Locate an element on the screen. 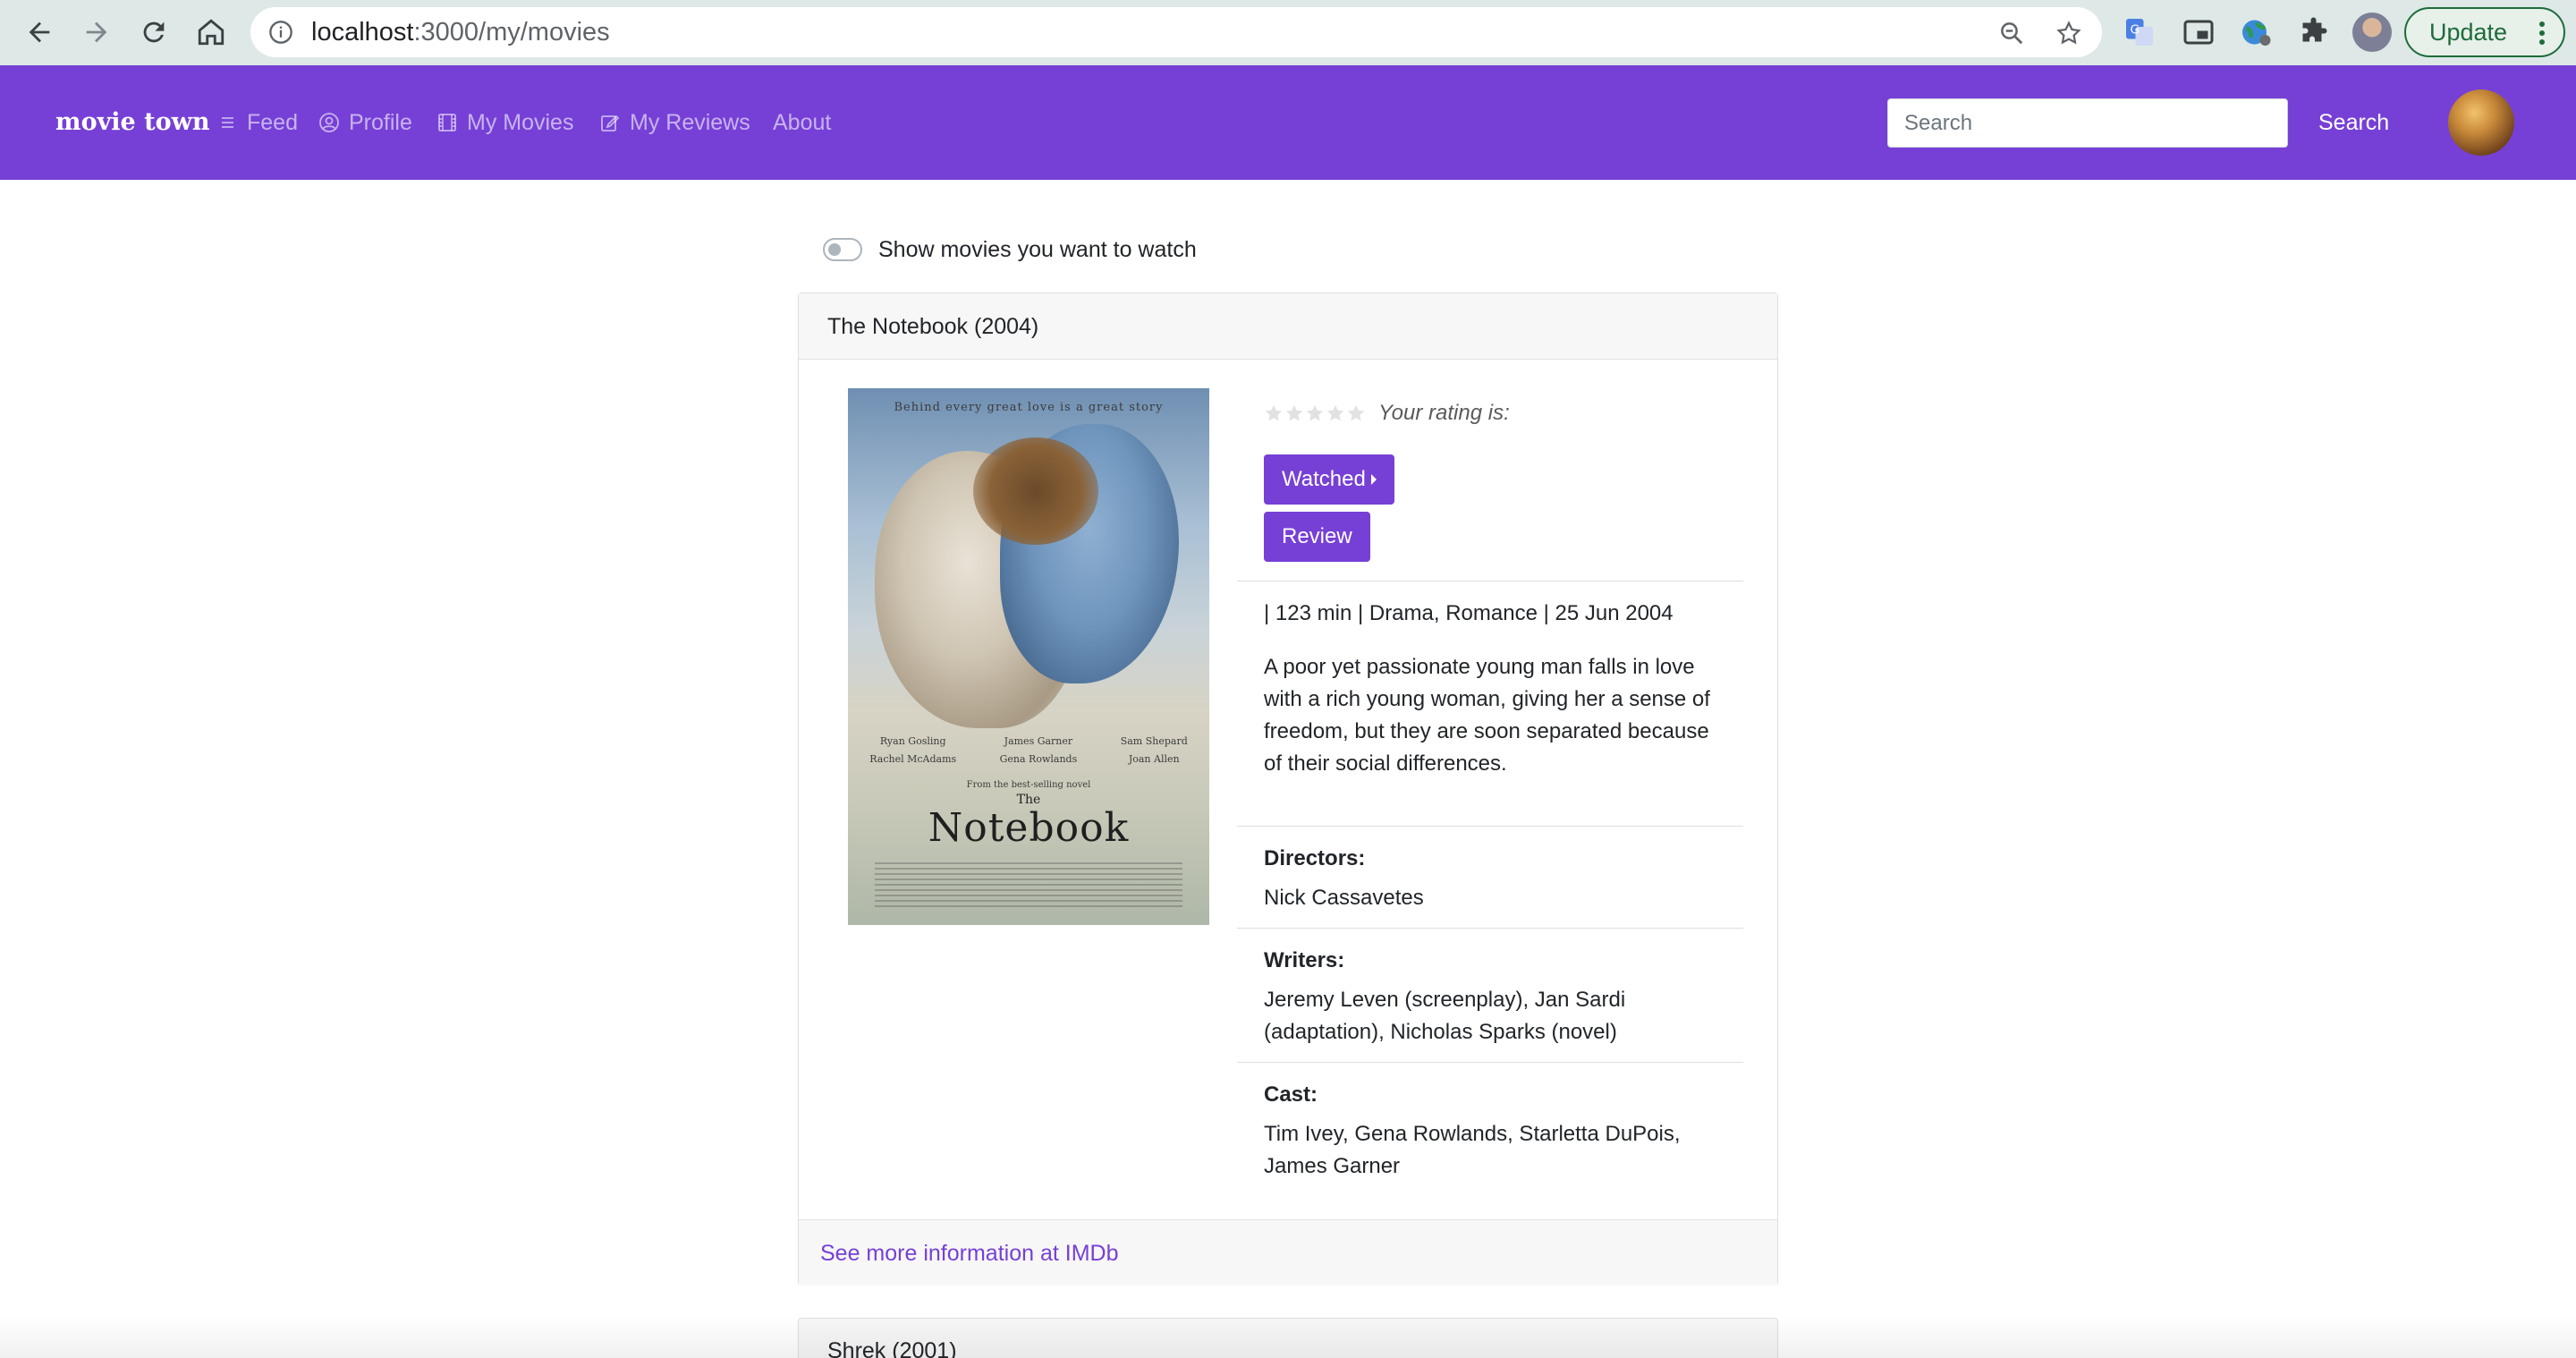 This screenshot has width=2576, height=1358. nav-item-label: About is located at coordinates (802, 122).